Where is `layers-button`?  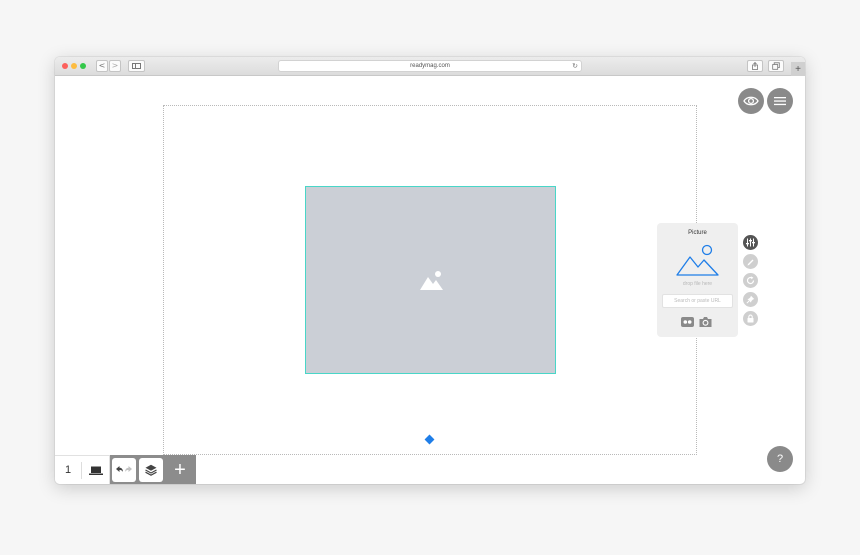
layers-button is located at coordinates (151, 470).